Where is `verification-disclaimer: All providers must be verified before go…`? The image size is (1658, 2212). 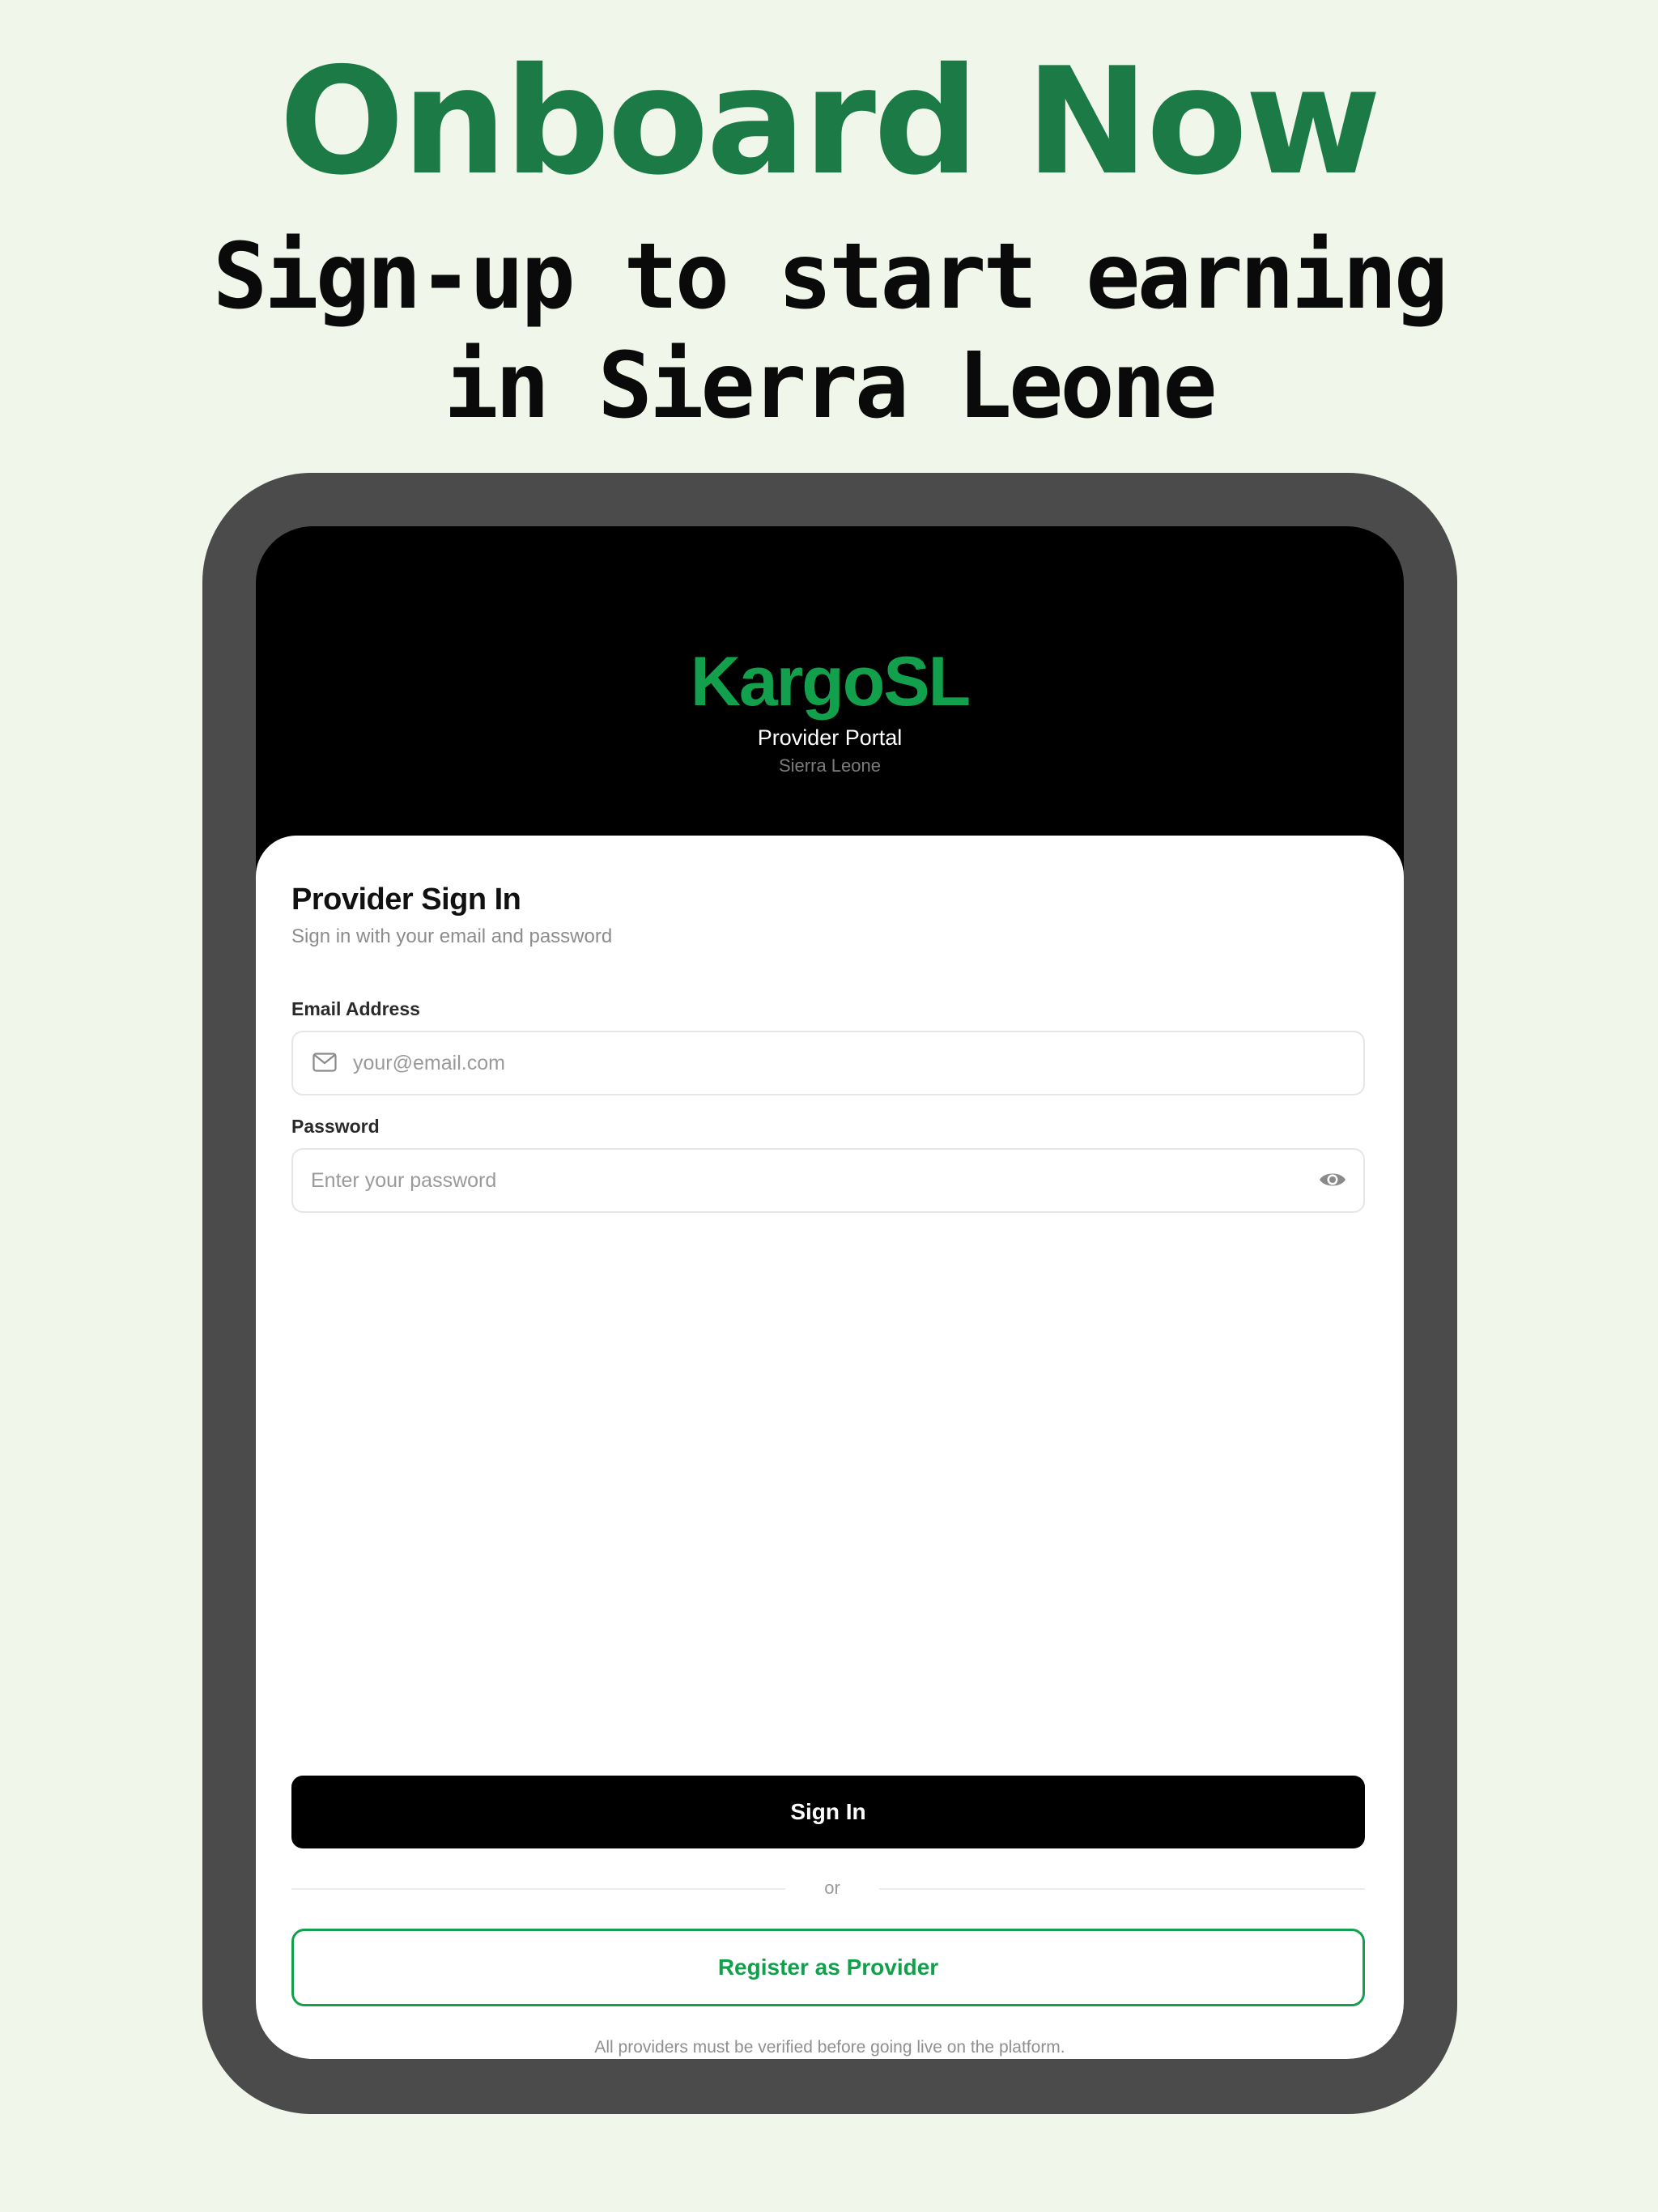
verification-disclaimer: All providers must be verified before go… is located at coordinates (829, 2048).